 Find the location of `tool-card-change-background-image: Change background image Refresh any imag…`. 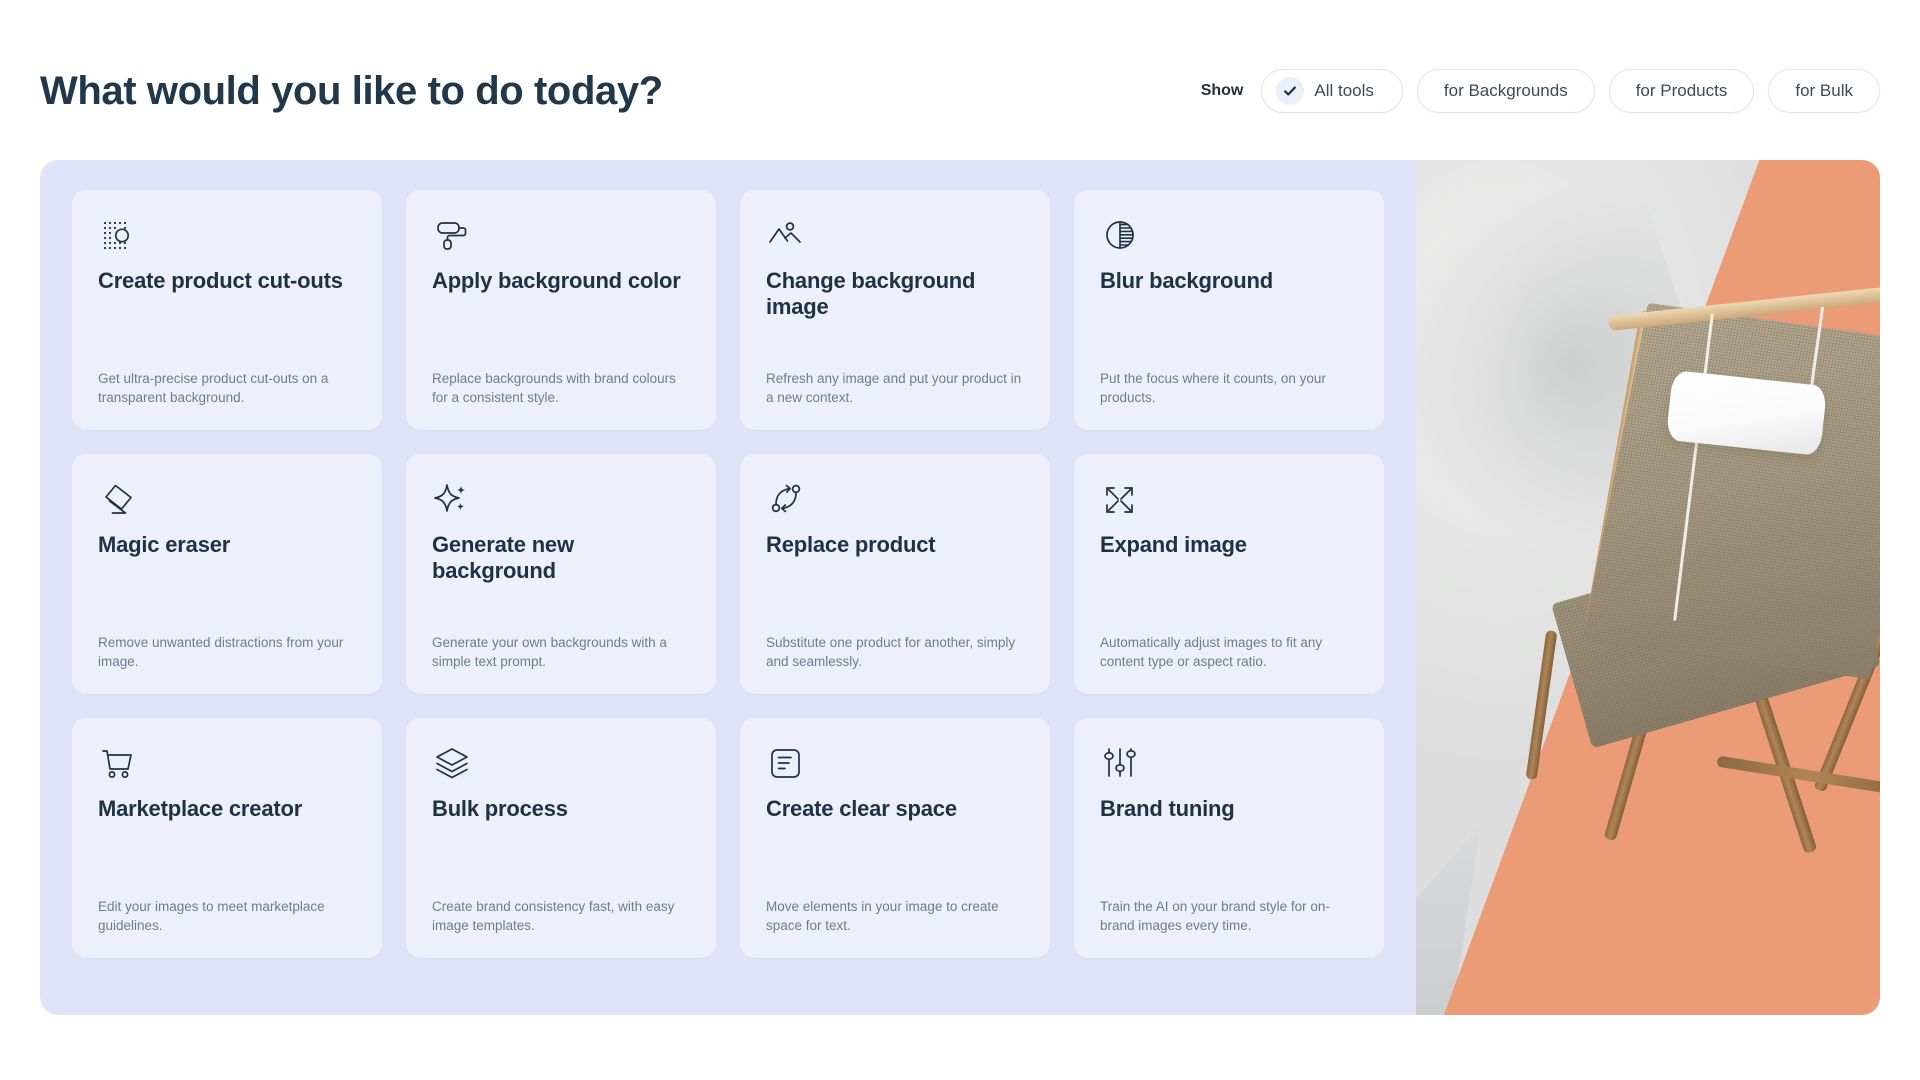

tool-card-change-background-image: Change background image Refresh any imag… is located at coordinates (895, 310).